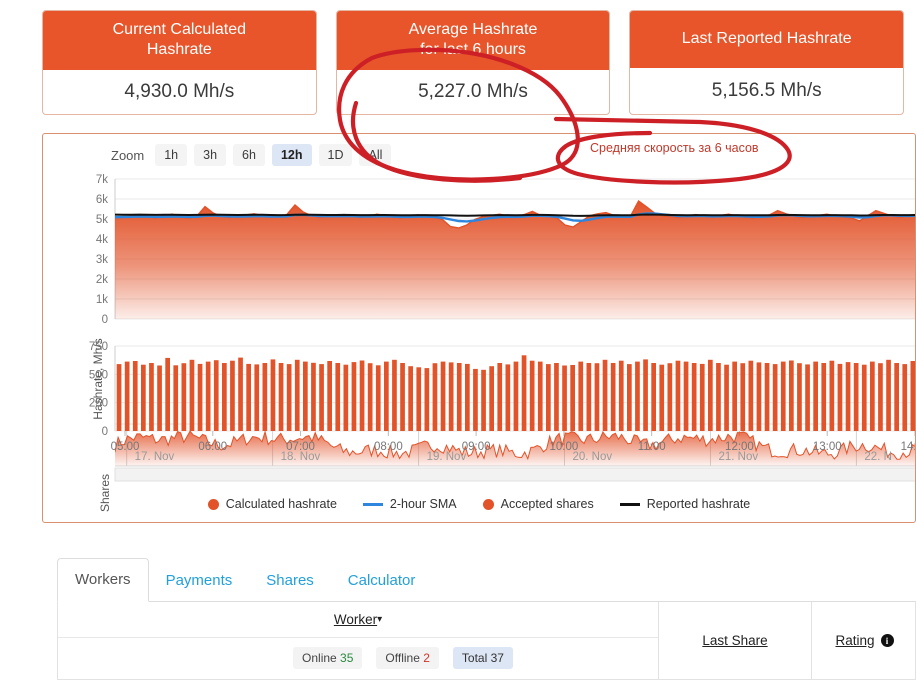 The width and height of the screenshot is (916, 680). I want to click on svg-text: 08:00, so click(388, 447).